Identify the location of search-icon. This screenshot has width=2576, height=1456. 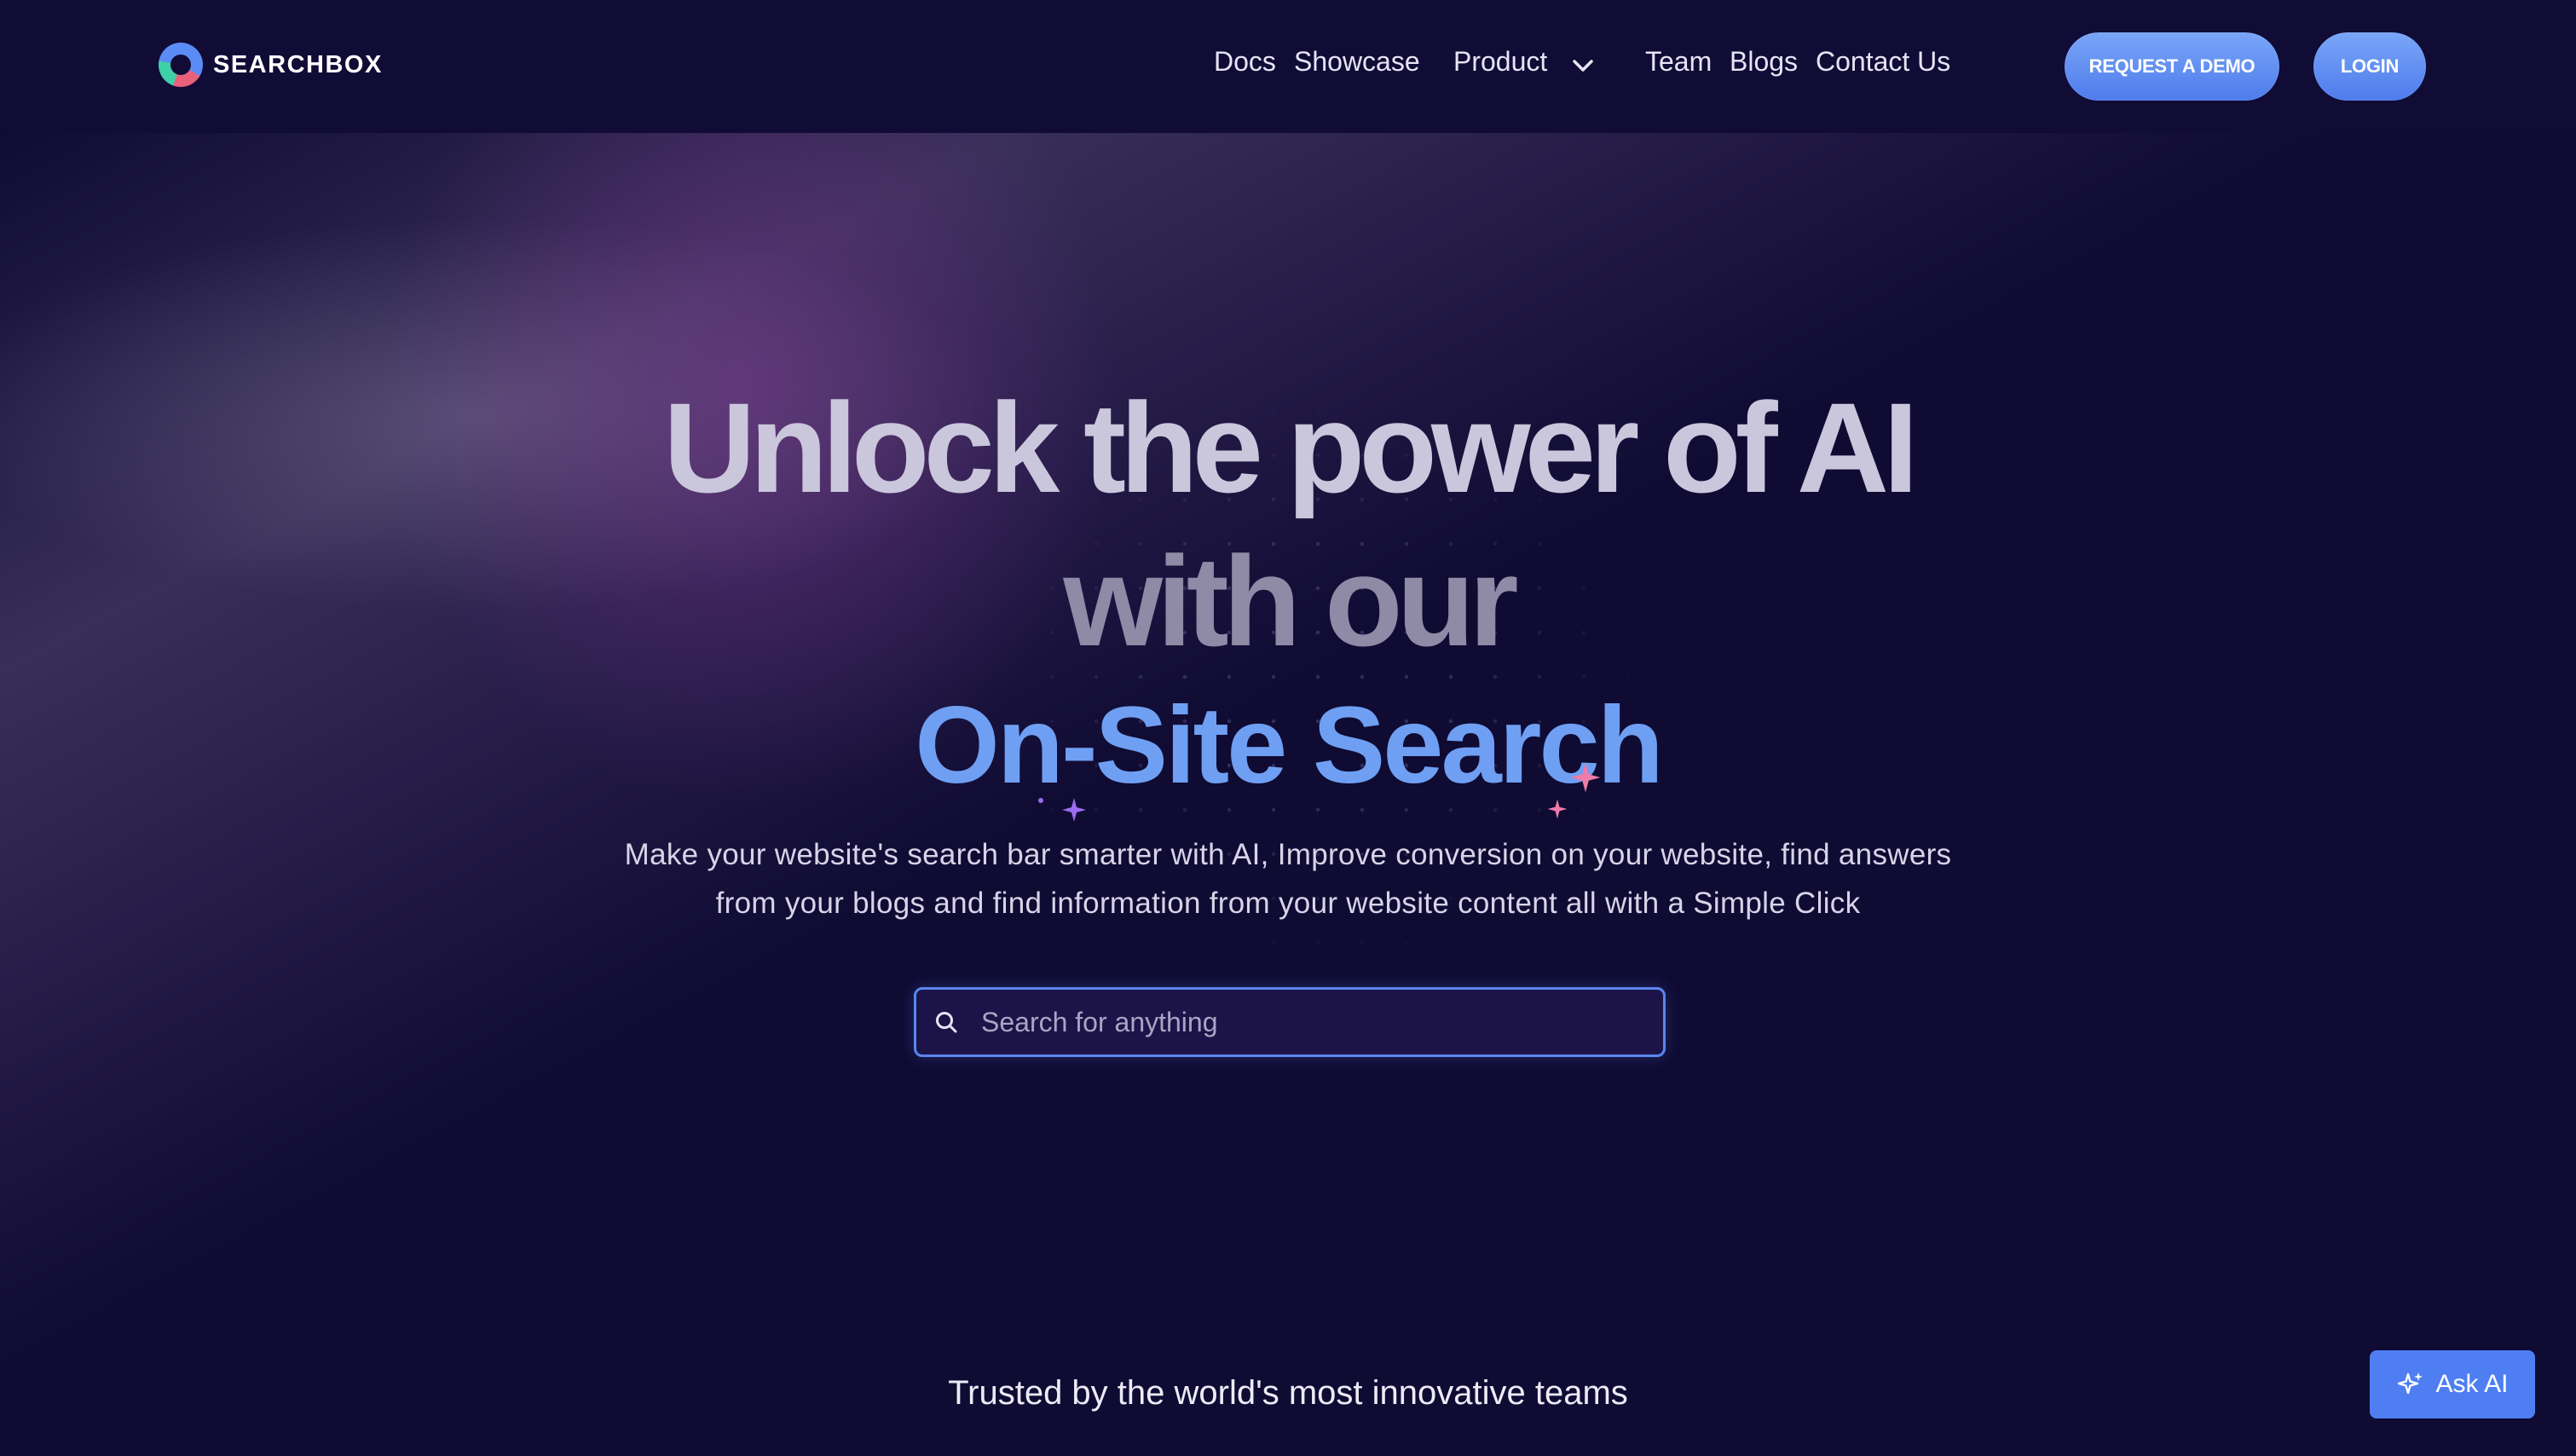
(946, 1022).